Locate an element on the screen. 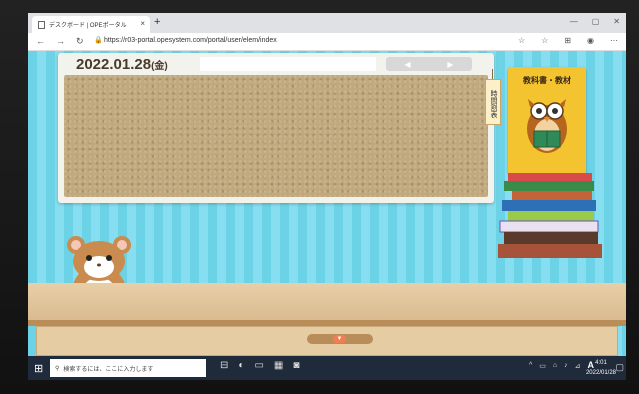 The width and height of the screenshot is (639, 394). forward-icon: → is located at coordinates (60, 41).